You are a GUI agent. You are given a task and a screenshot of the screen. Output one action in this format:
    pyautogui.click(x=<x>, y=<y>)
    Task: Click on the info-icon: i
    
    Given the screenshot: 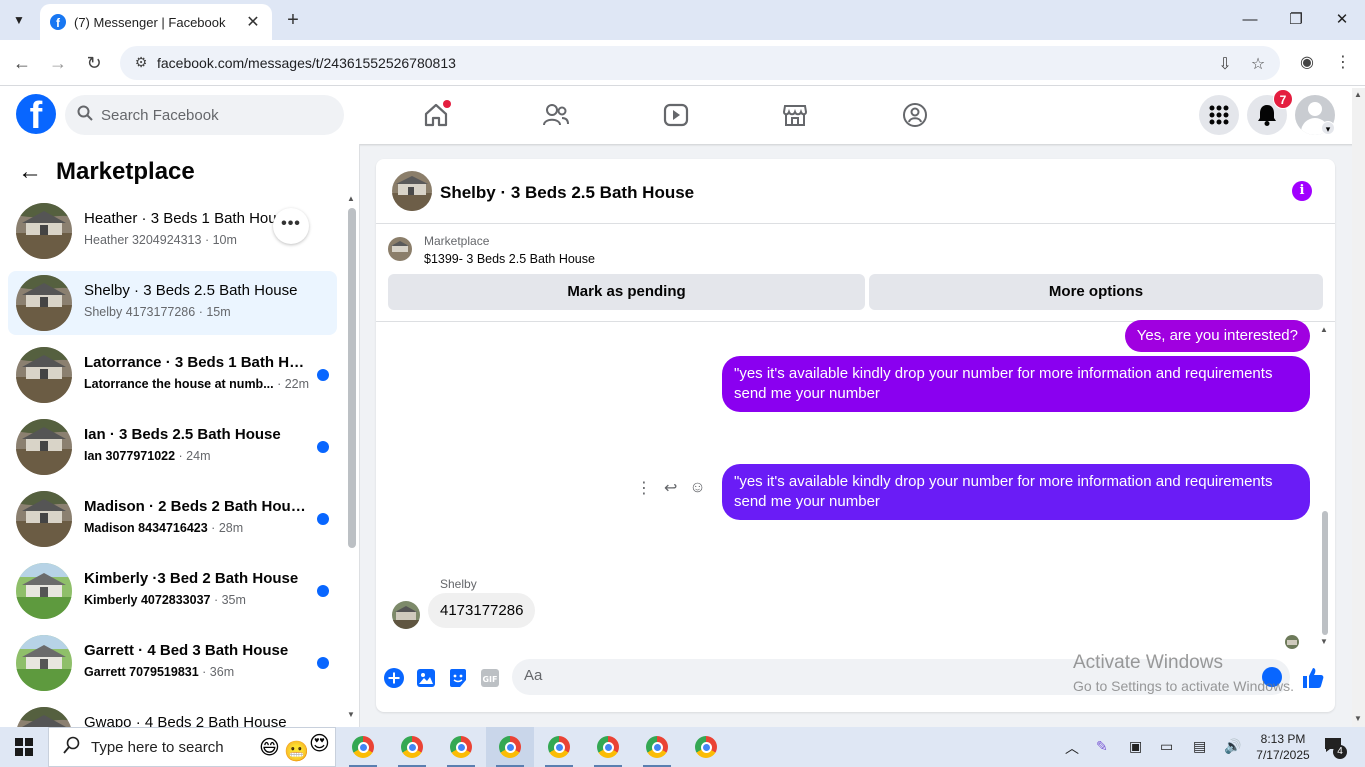 What is the action you would take?
    pyautogui.click(x=1302, y=191)
    